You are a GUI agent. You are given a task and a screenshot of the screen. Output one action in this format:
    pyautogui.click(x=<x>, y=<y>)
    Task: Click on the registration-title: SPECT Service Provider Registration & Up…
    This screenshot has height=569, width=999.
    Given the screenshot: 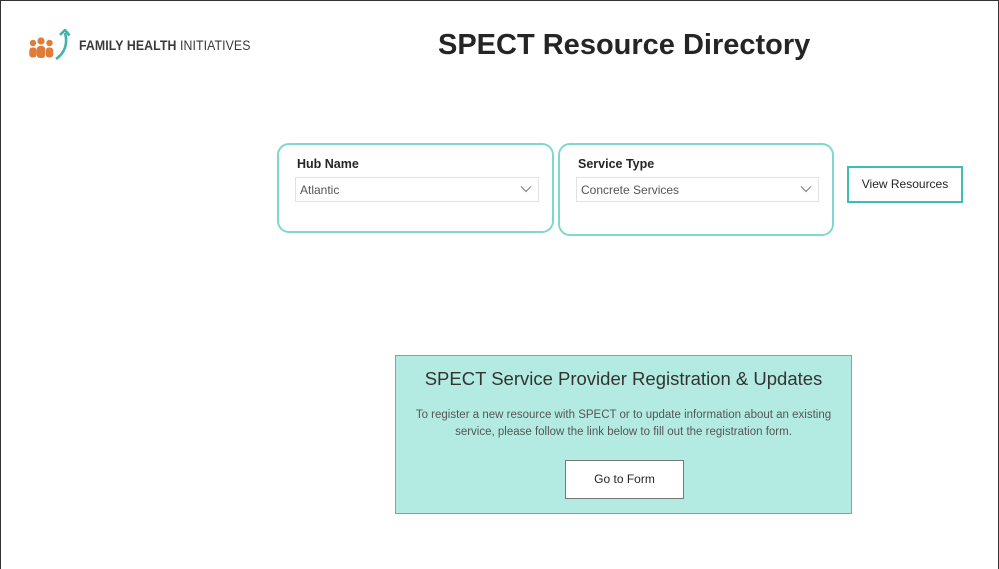 What is the action you would take?
    pyautogui.click(x=623, y=378)
    